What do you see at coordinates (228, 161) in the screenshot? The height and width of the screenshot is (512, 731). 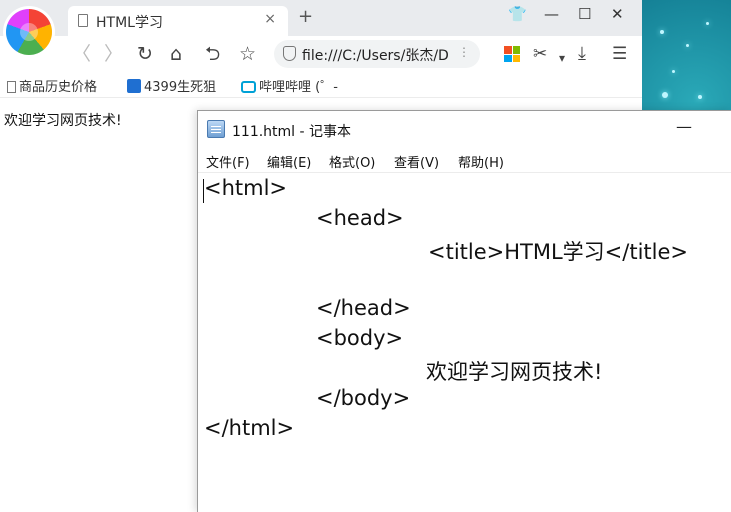 I see `menu-file: 文件(F)` at bounding box center [228, 161].